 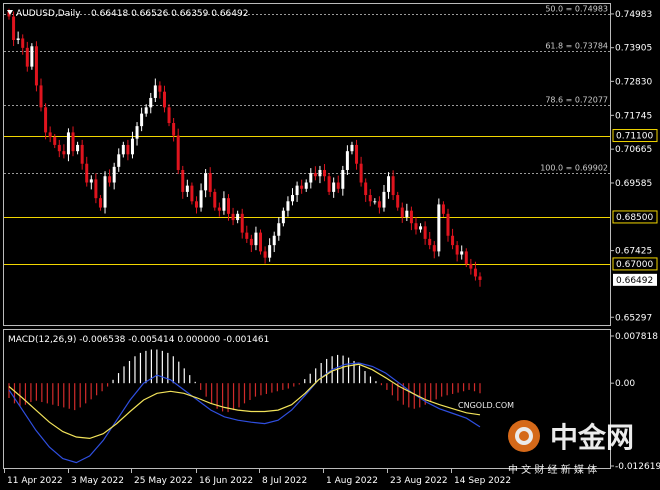 I want to click on fib-label: 100.0 = 0.69902, so click(x=574, y=168).